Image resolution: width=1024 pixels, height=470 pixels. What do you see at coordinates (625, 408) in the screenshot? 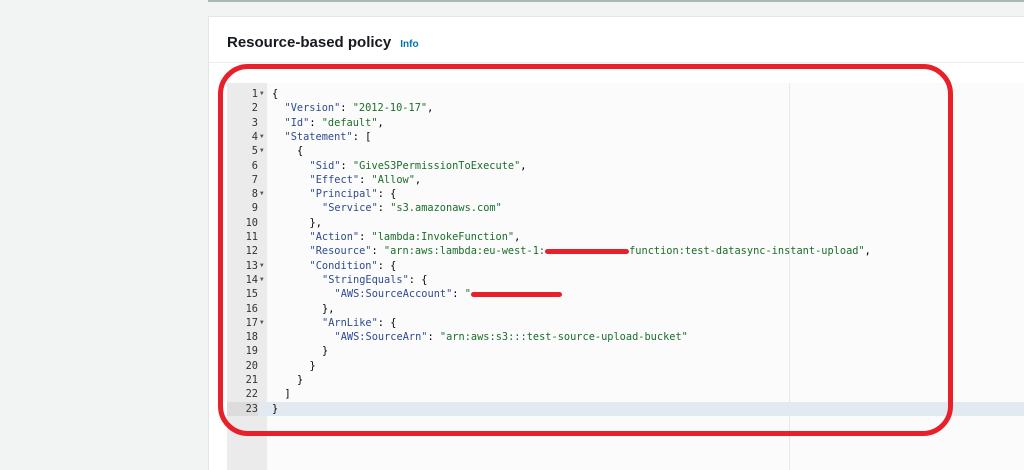
I see `code-line: 23}` at bounding box center [625, 408].